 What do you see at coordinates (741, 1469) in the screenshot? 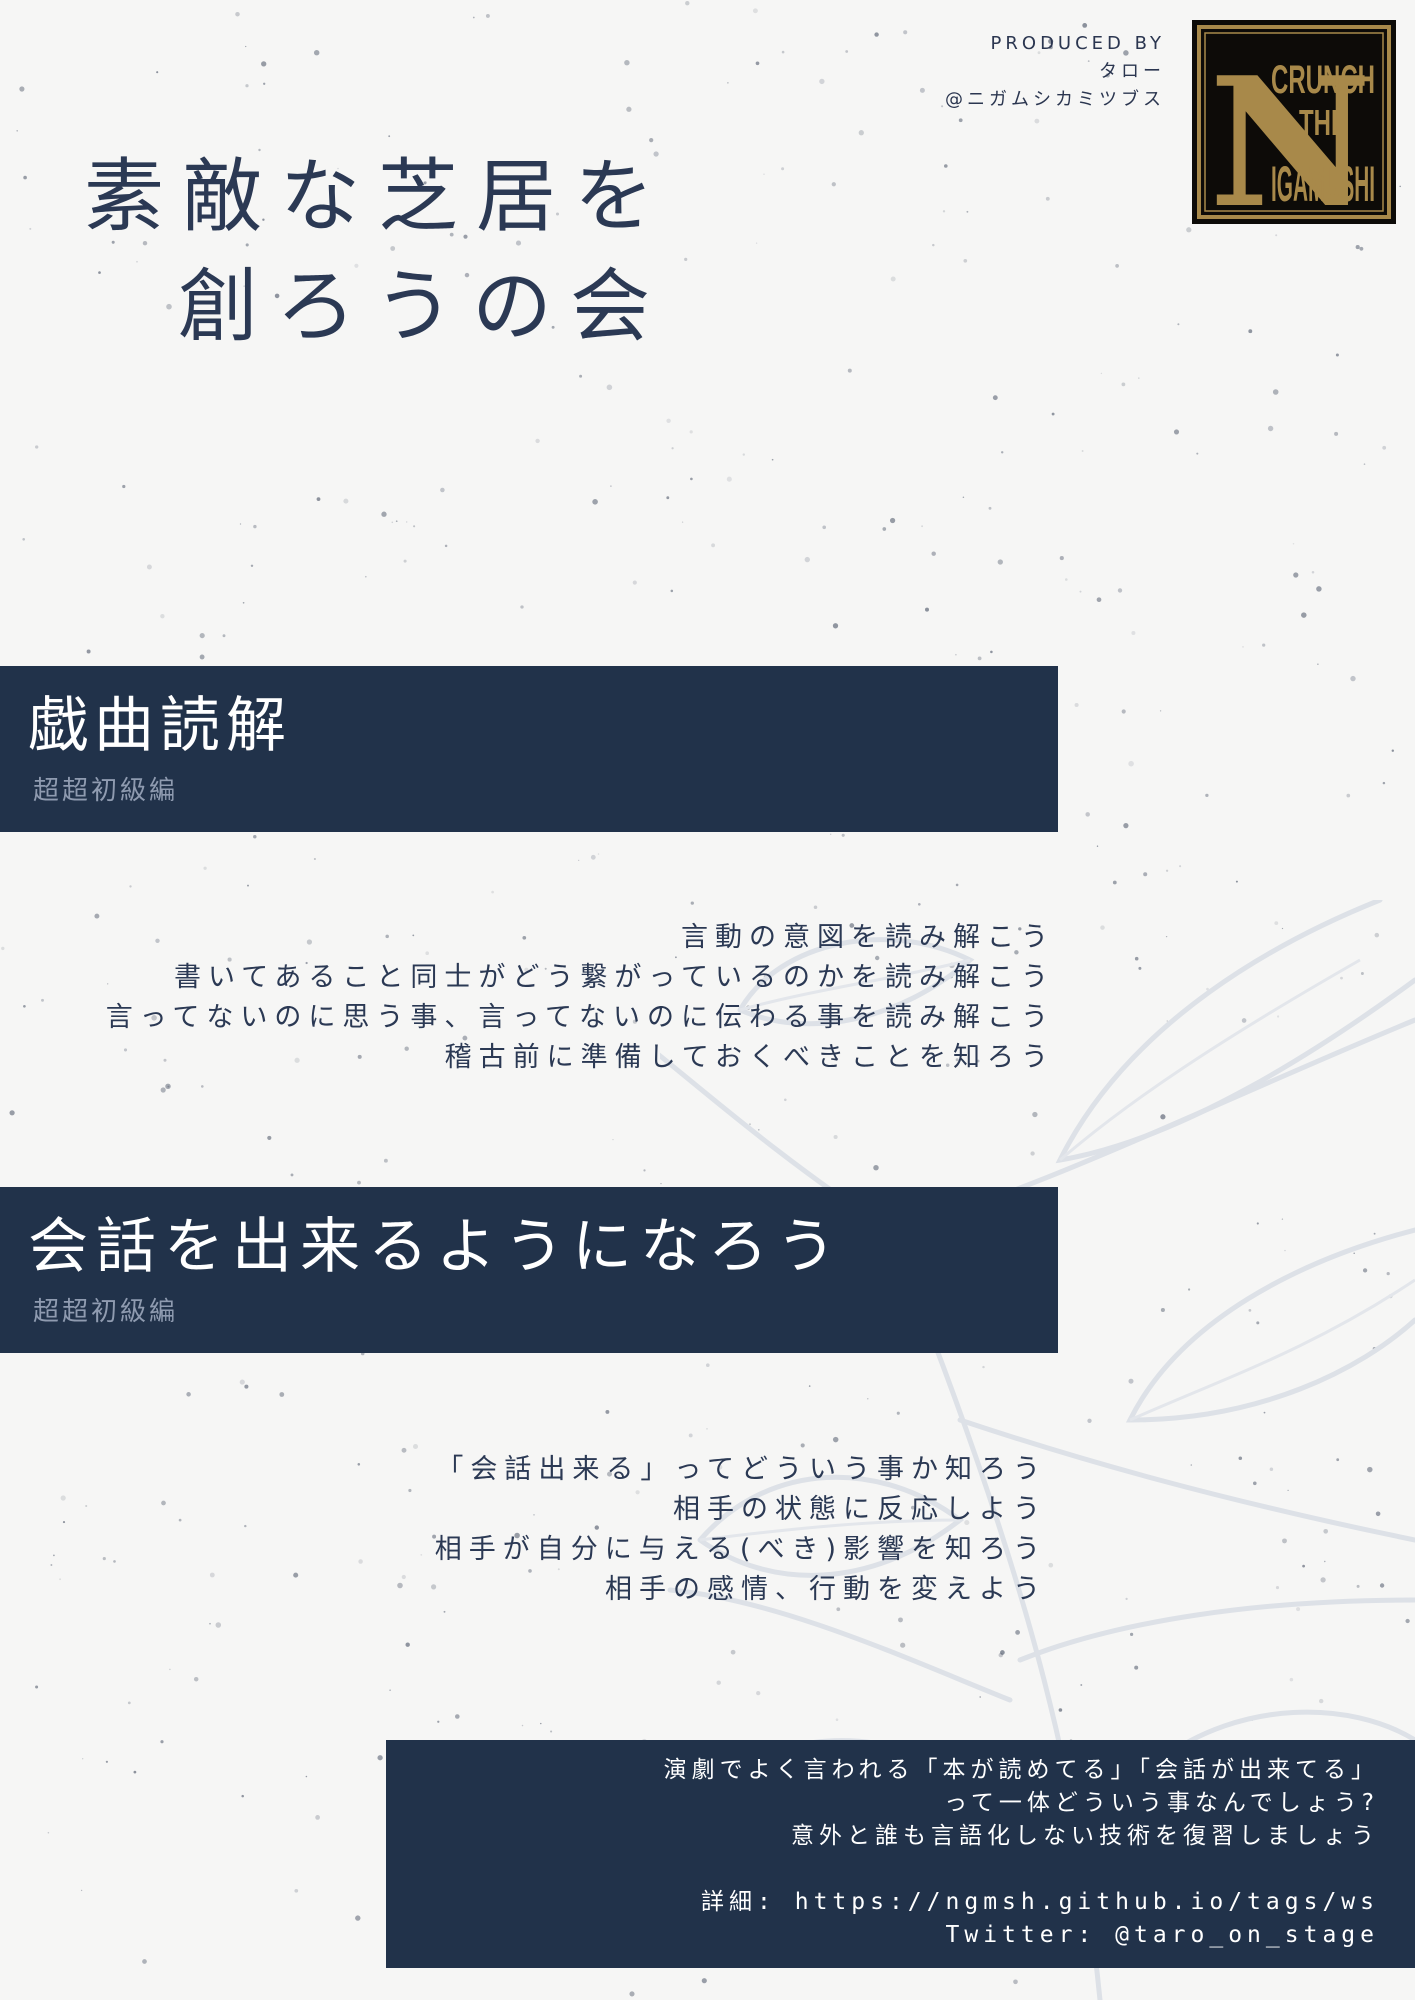
I see `list-item: 「会話出来る」ってどういう事か知ろう` at bounding box center [741, 1469].